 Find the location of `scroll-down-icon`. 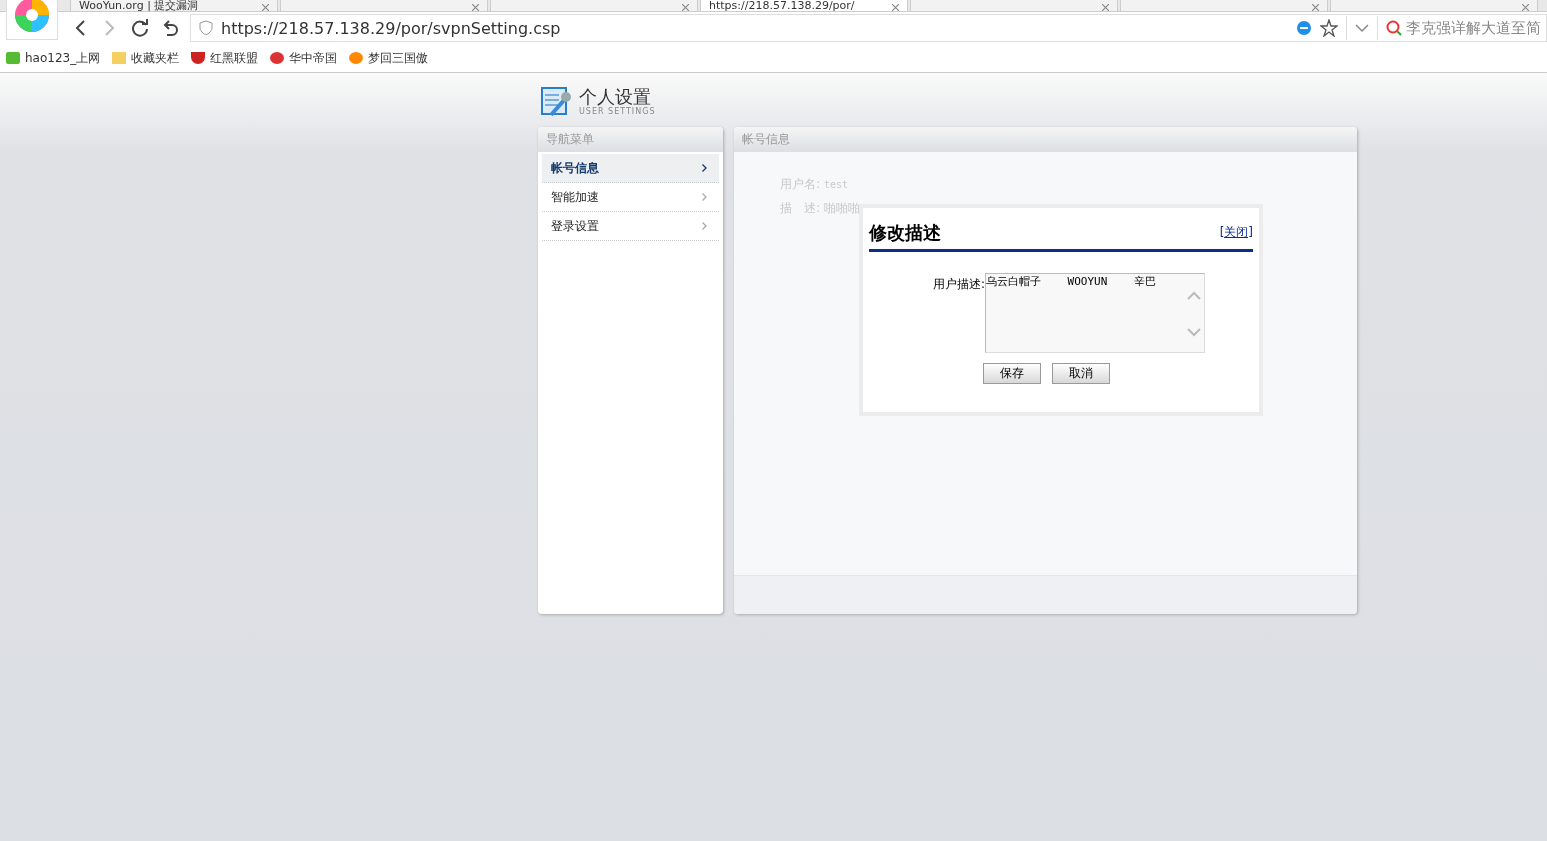

scroll-down-icon is located at coordinates (1194, 332).